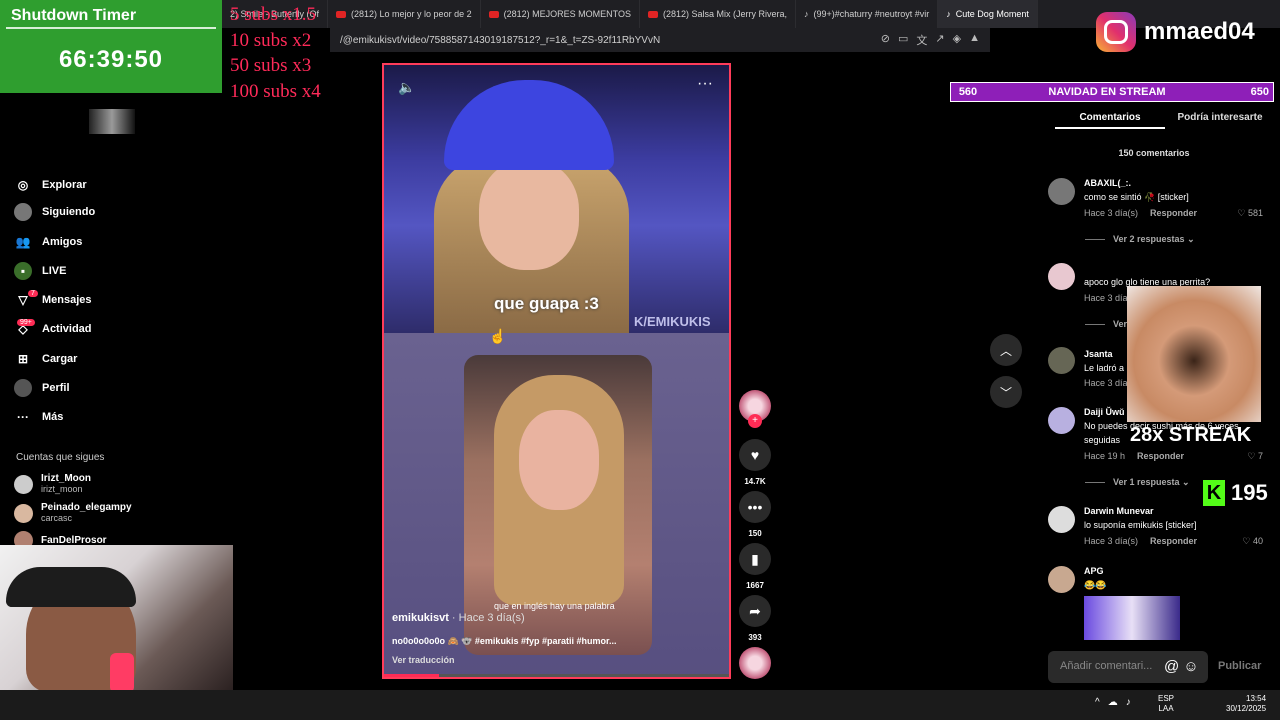 The width and height of the screenshot is (1280, 720). Describe the element at coordinates (1104, 412) in the screenshot. I see `comment-user: Daiji Ŭwŭ` at that location.